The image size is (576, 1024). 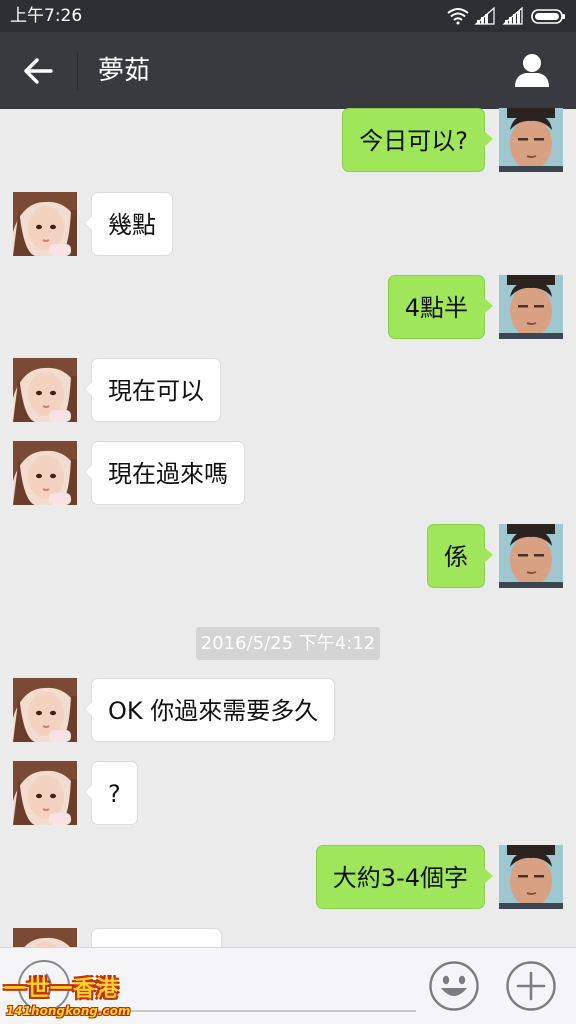 I want to click on message-input, so click(x=253, y=986).